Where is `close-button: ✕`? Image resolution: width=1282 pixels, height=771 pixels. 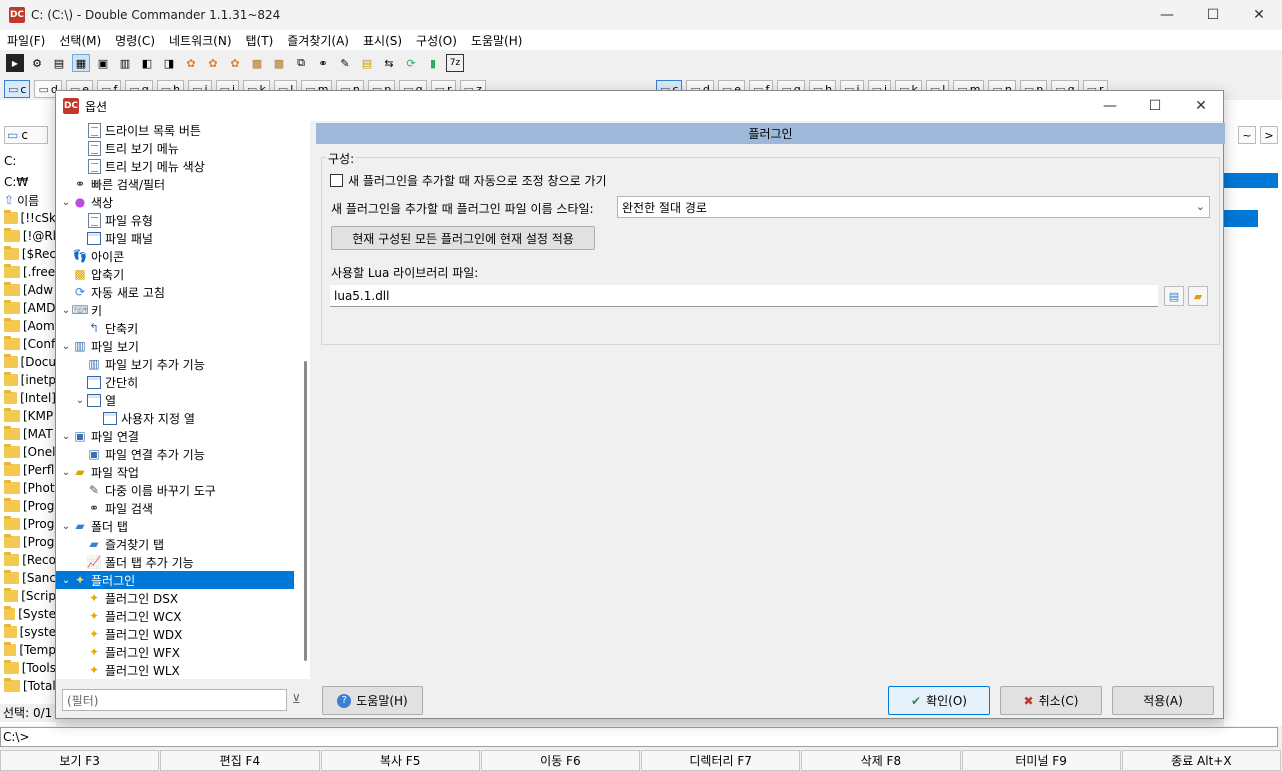 close-button: ✕ is located at coordinates (1259, 15).